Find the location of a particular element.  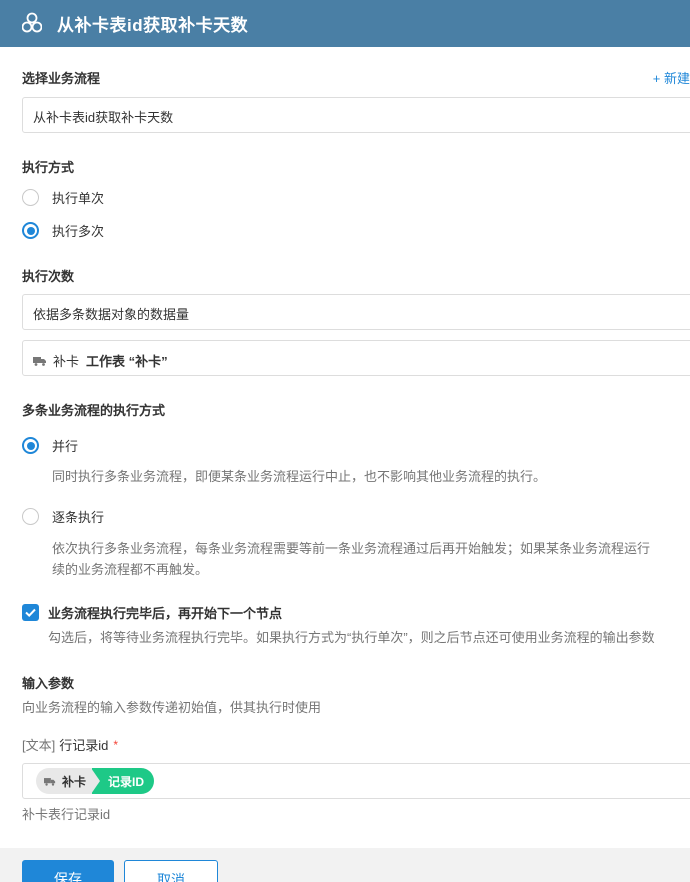

save-button: 保存 is located at coordinates (68, 871).